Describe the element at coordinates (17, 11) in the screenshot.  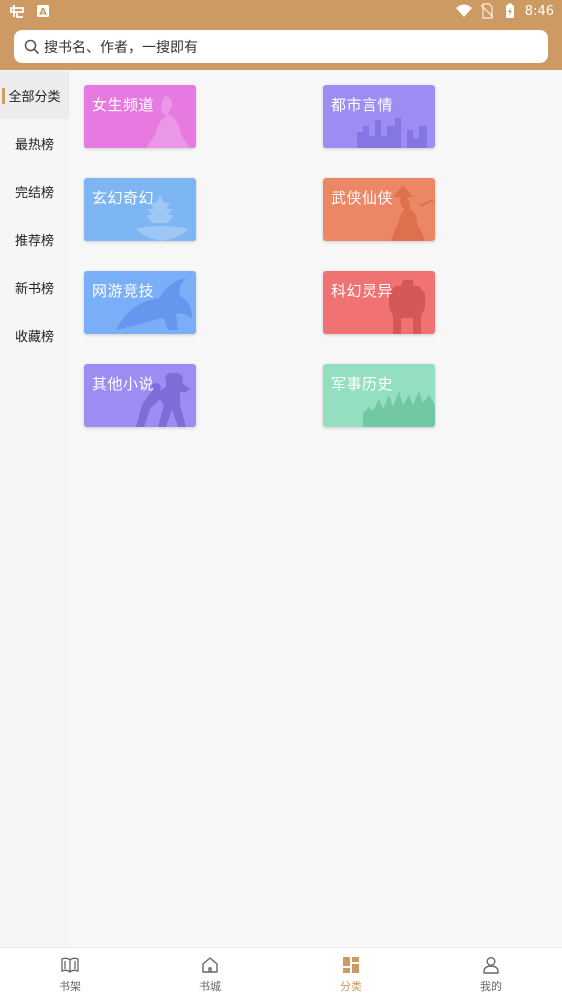
I see `app-notification-icon` at that location.